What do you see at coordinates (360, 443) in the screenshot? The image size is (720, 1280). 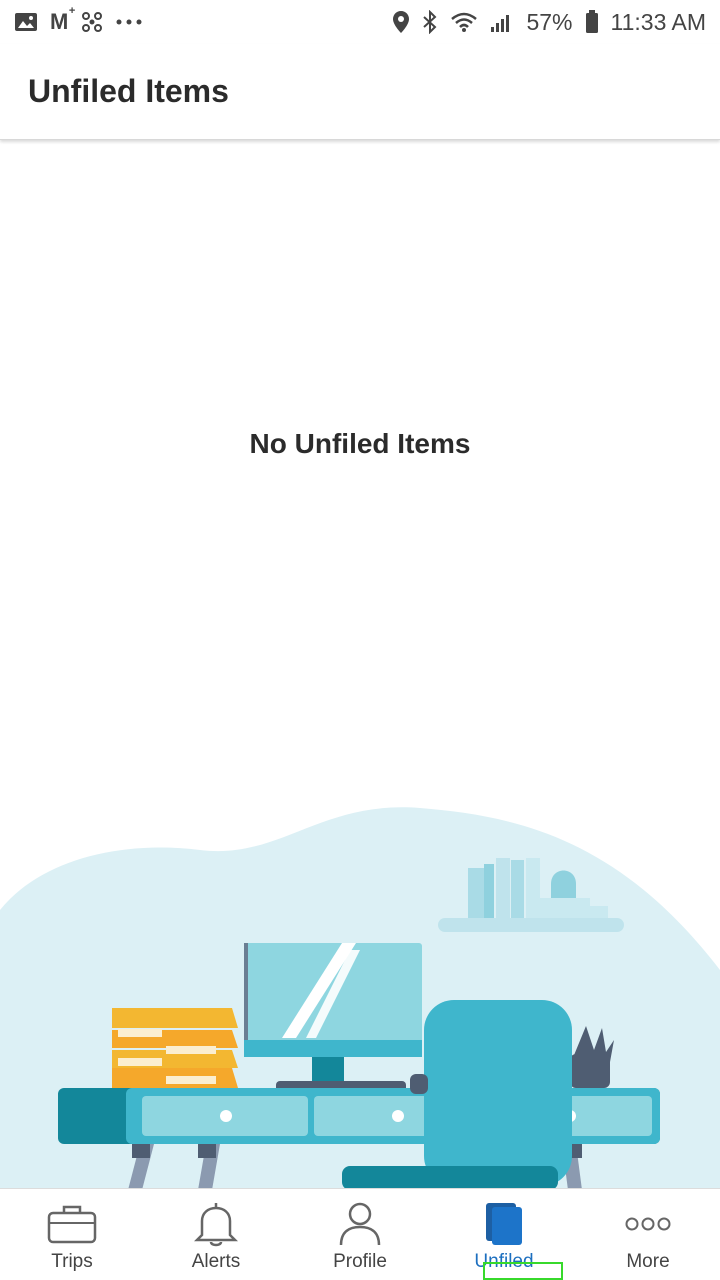 I see `empty-state-message: No Unfiled Items` at bounding box center [360, 443].